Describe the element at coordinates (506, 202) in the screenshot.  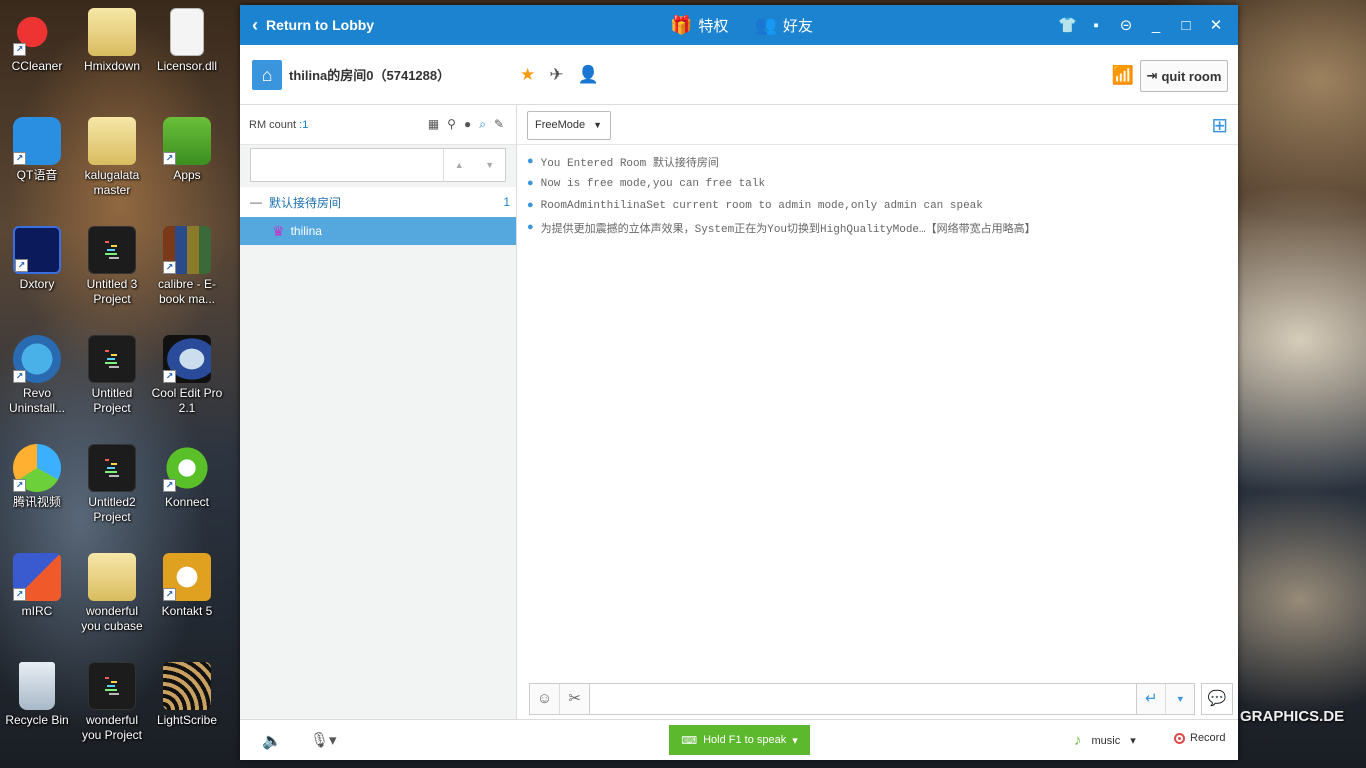
I see `channel-count: 1` at that location.